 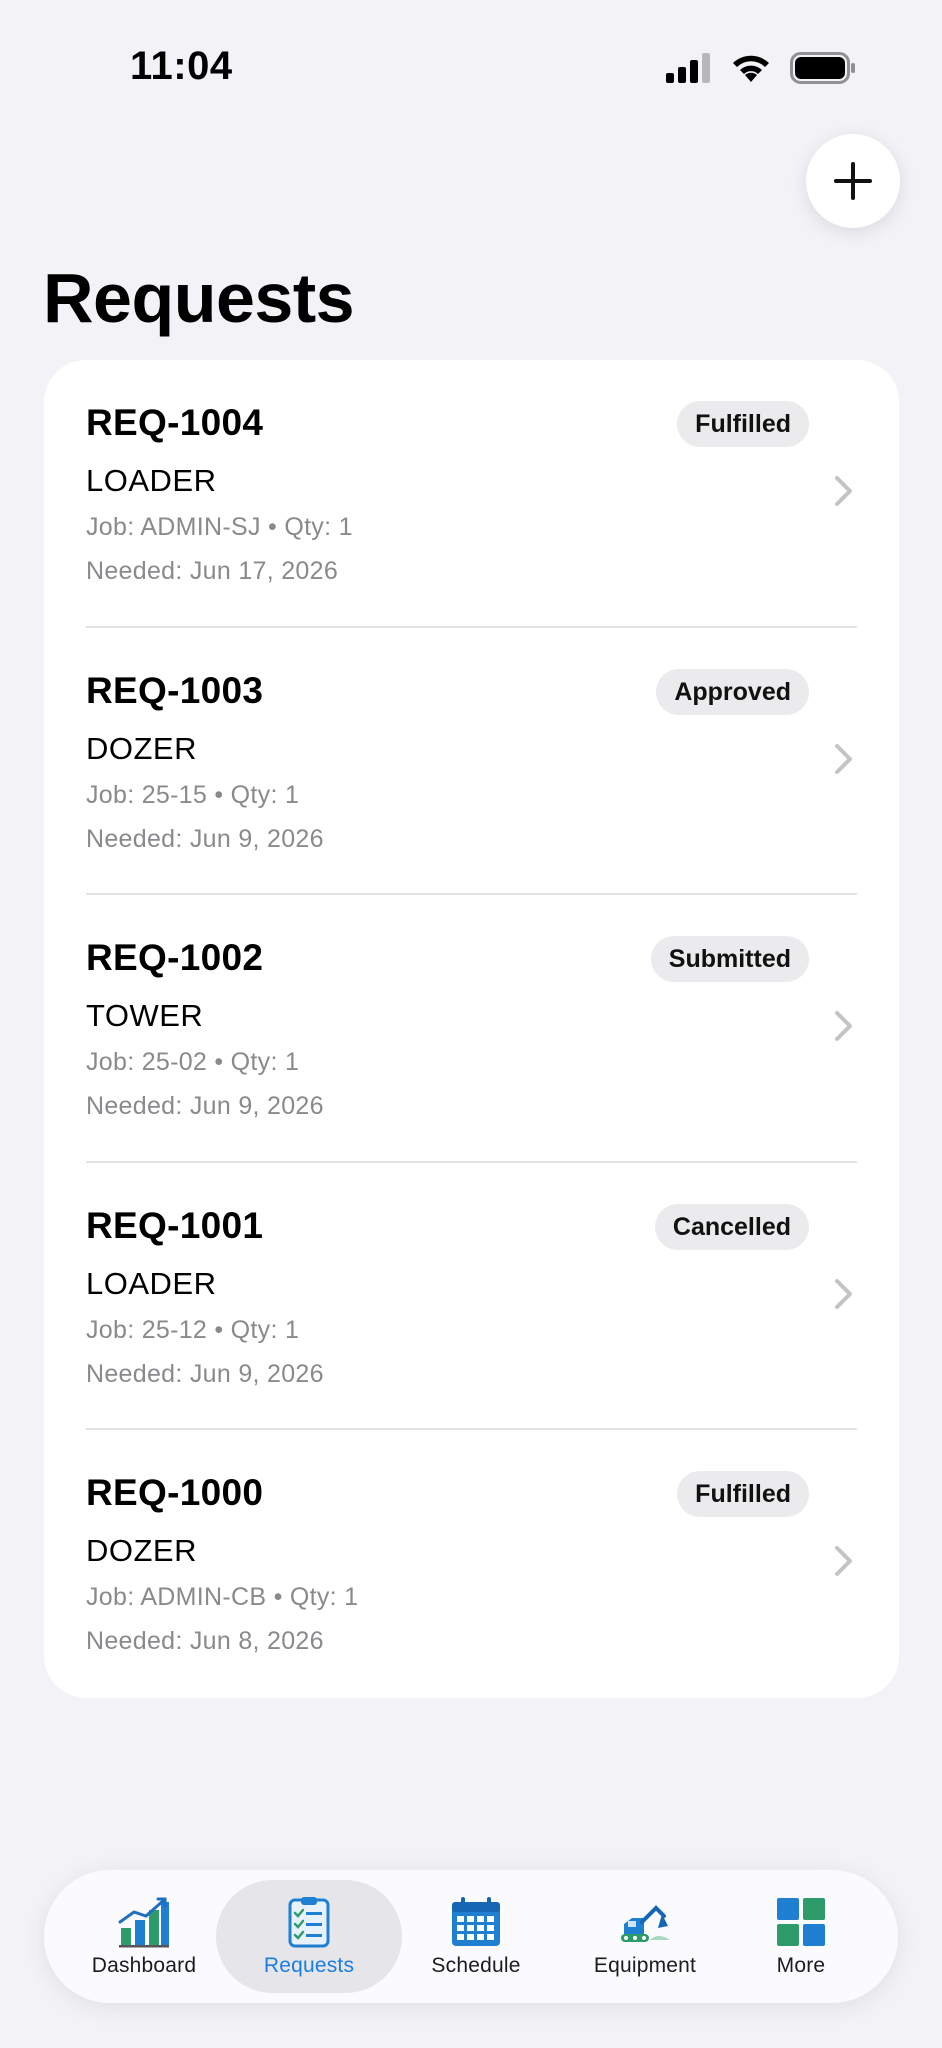 What do you see at coordinates (175, 958) in the screenshot?
I see `request-id: REQ-1002` at bounding box center [175, 958].